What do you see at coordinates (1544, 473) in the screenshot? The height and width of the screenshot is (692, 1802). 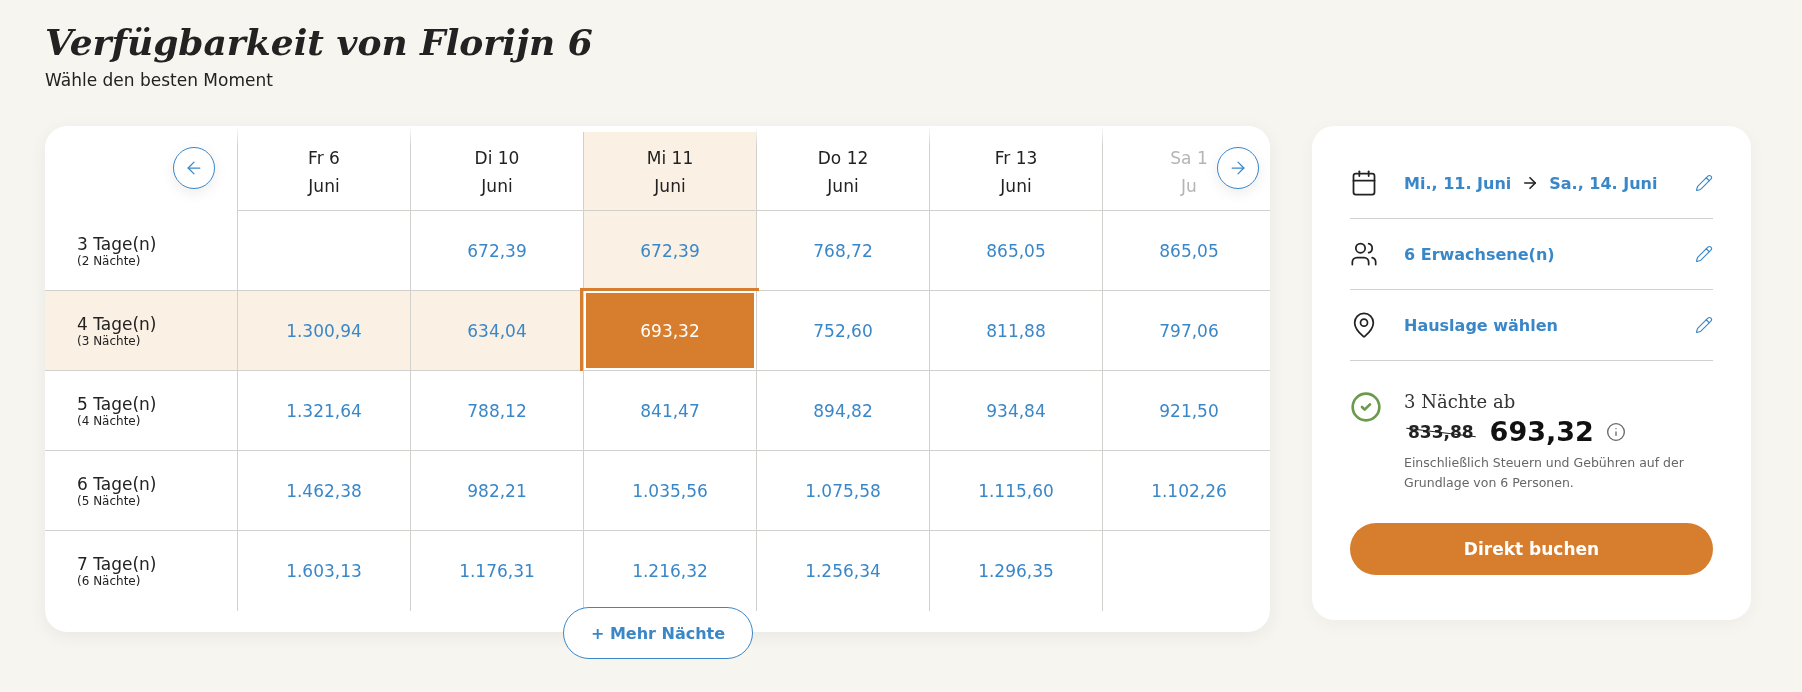 I see `price-note: Einschließlich Steuern und Gebühren auf der Grundlage von 6 Personen.` at bounding box center [1544, 473].